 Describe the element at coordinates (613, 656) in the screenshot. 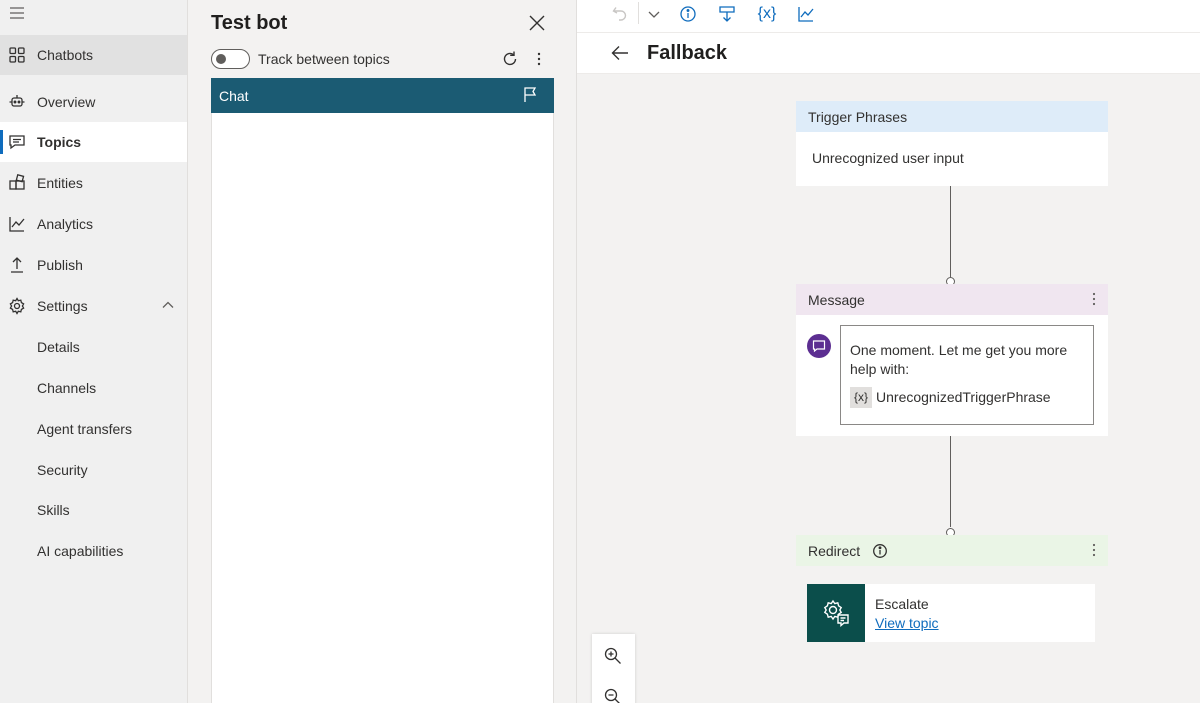

I see `zoom-in-icon` at that location.